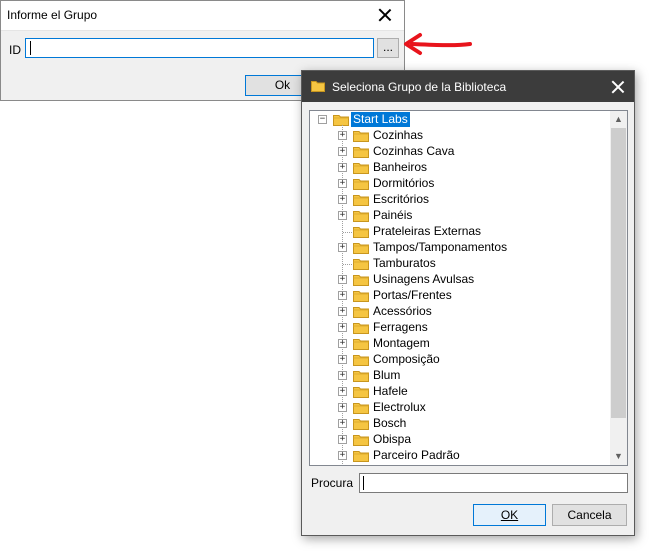  Describe the element at coordinates (406, 359) in the screenshot. I see `tree-node-label: Composição` at that location.